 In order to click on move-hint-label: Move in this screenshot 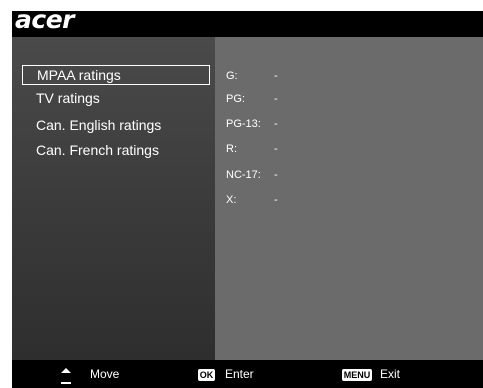, I will do `click(105, 374)`.